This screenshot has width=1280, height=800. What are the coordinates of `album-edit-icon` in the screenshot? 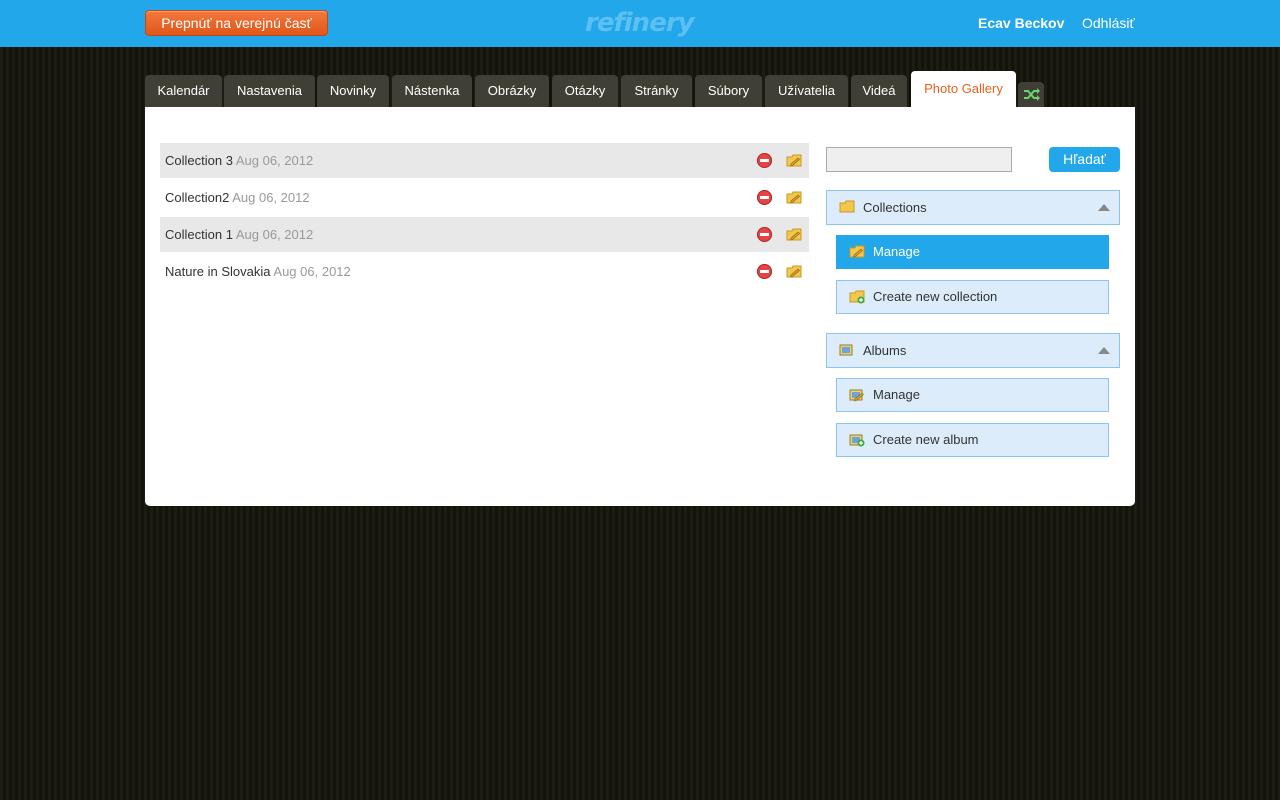 It's located at (856, 395).